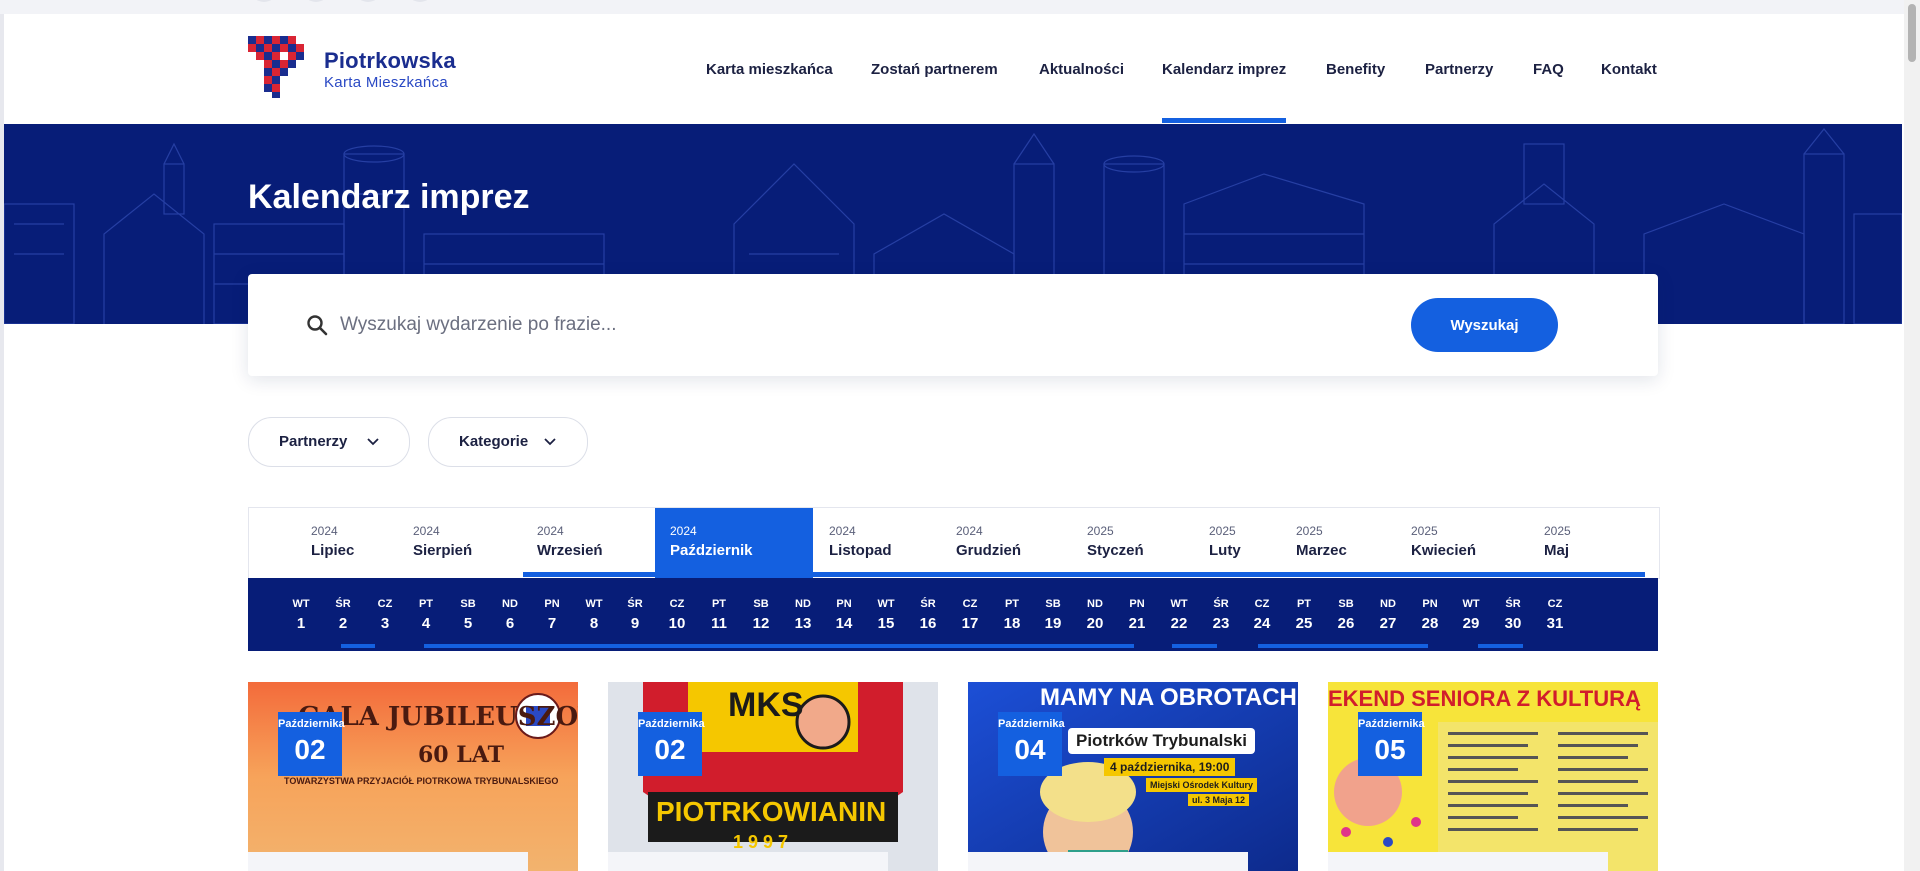  I want to click on day-number: 29, so click(1471, 623).